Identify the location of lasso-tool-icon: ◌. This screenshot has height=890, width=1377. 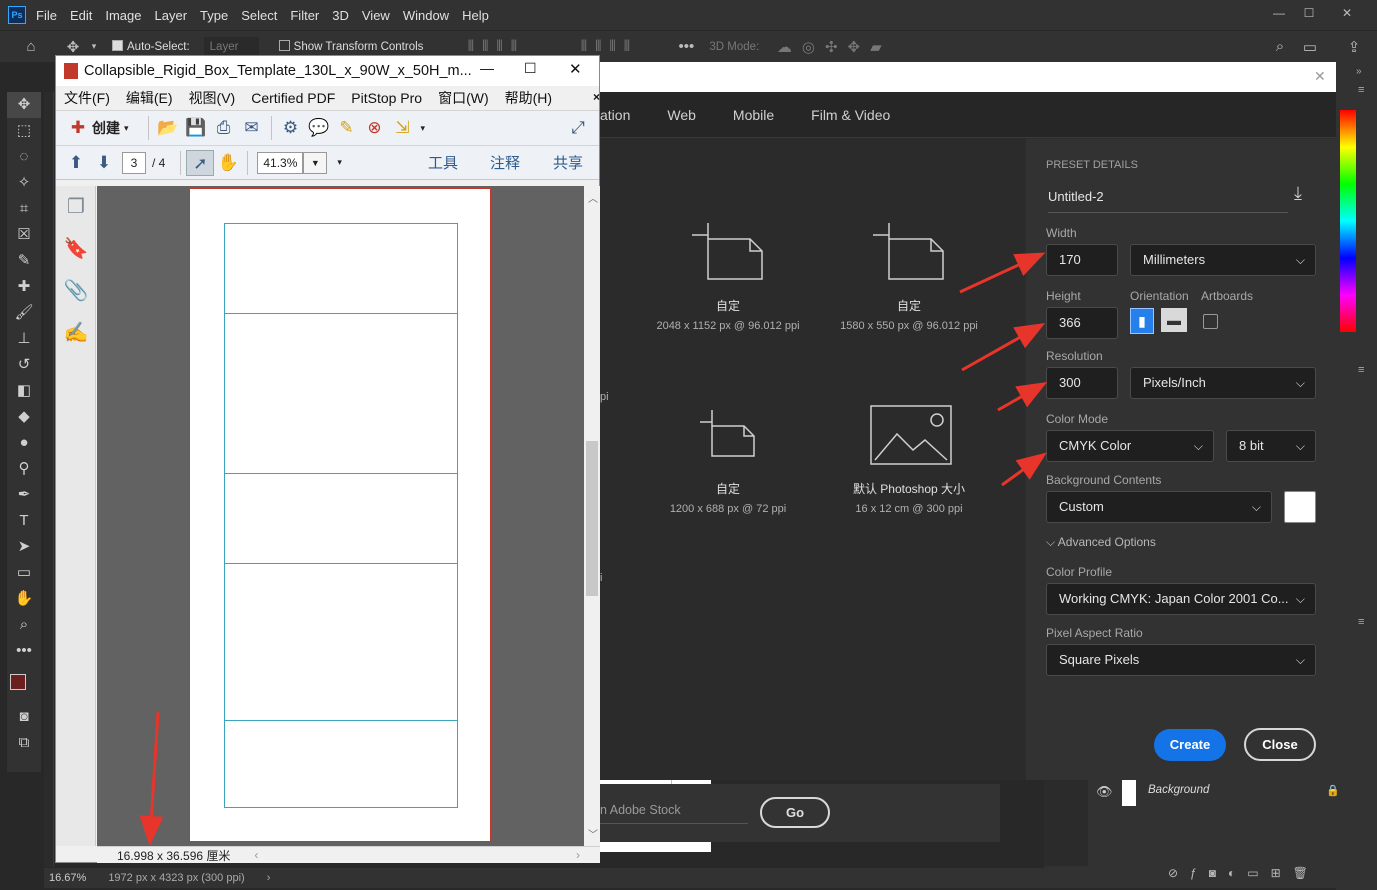
(24, 157).